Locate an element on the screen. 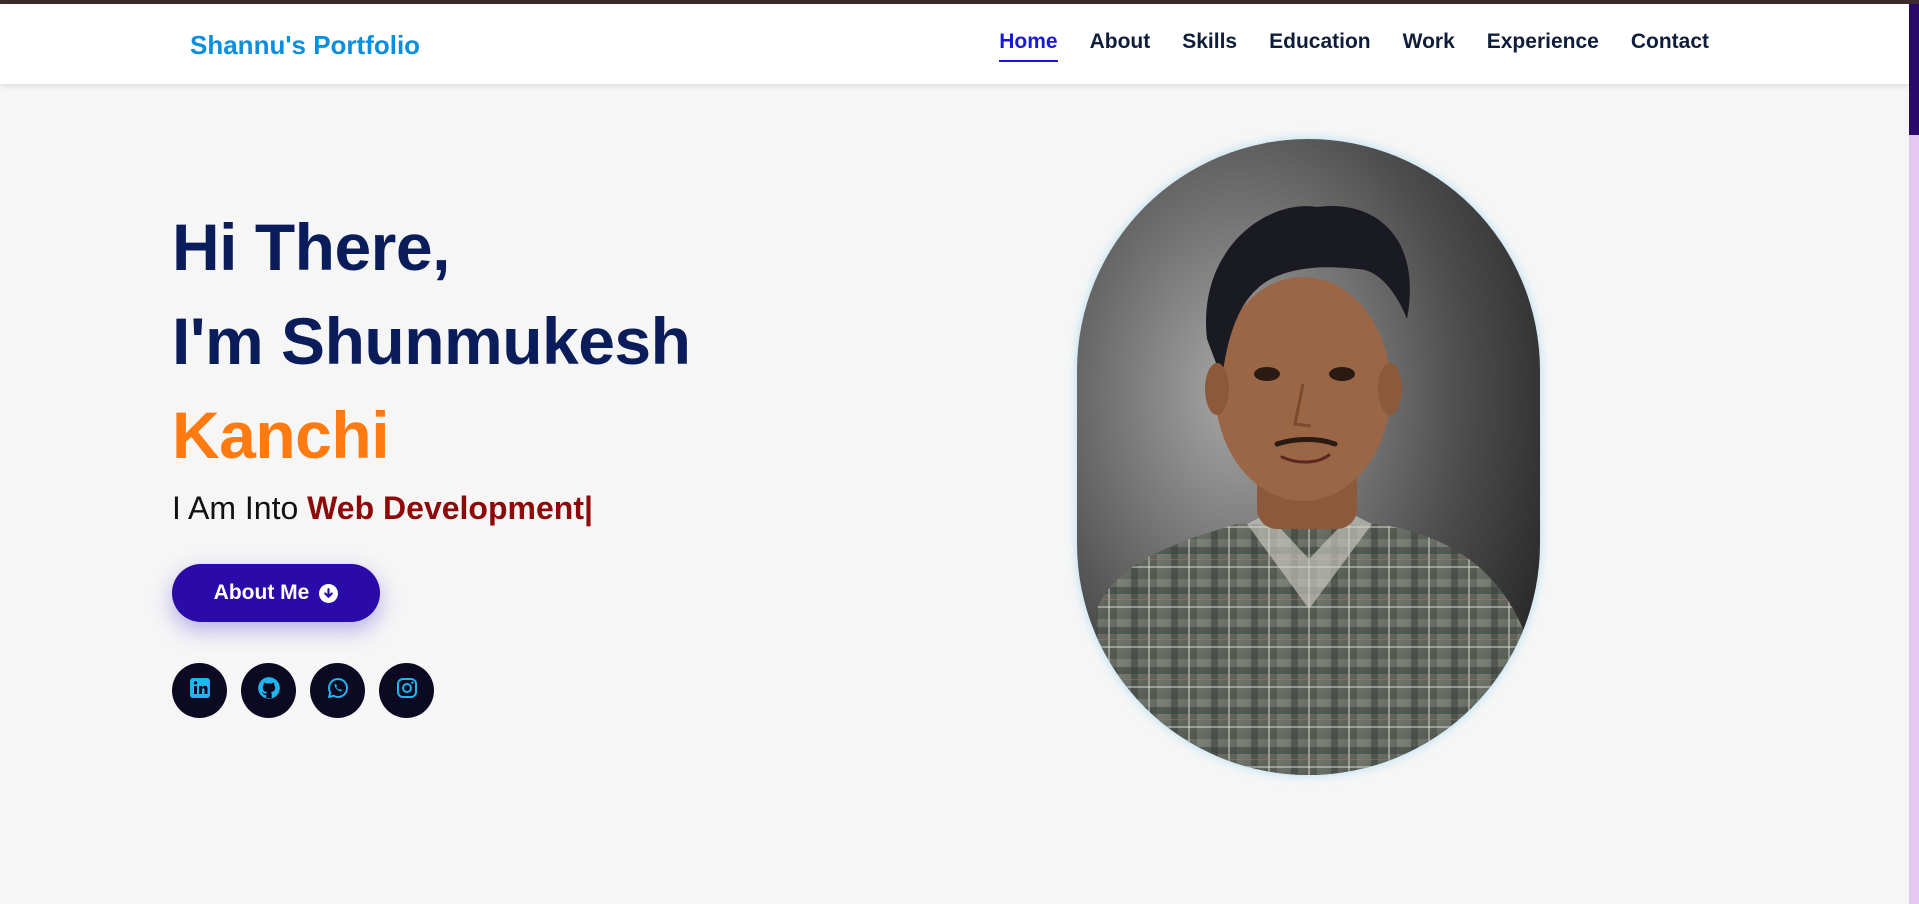 This screenshot has height=904, width=1919. linkedin-icon is located at coordinates (200, 690).